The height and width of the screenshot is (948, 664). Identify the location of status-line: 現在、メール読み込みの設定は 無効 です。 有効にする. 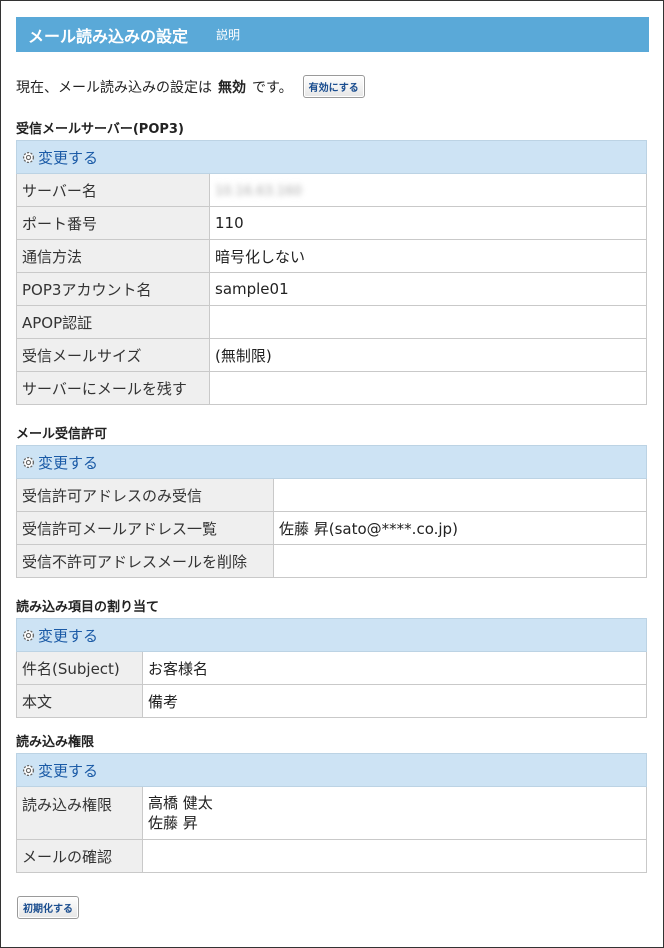
(190, 86).